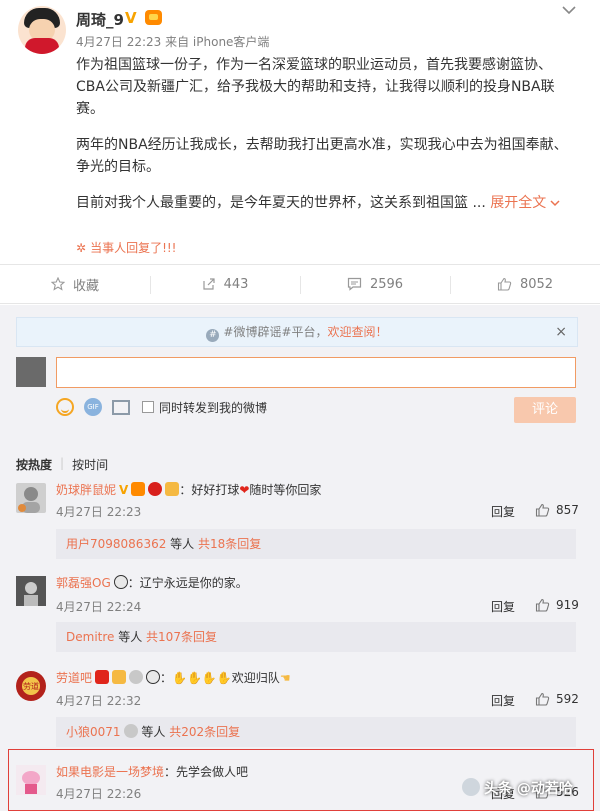 This screenshot has width=600, height=811. I want to click on comment-line: 奶球胖鼠妮 V ：好好打球❤随时等你回家, so click(188, 489).